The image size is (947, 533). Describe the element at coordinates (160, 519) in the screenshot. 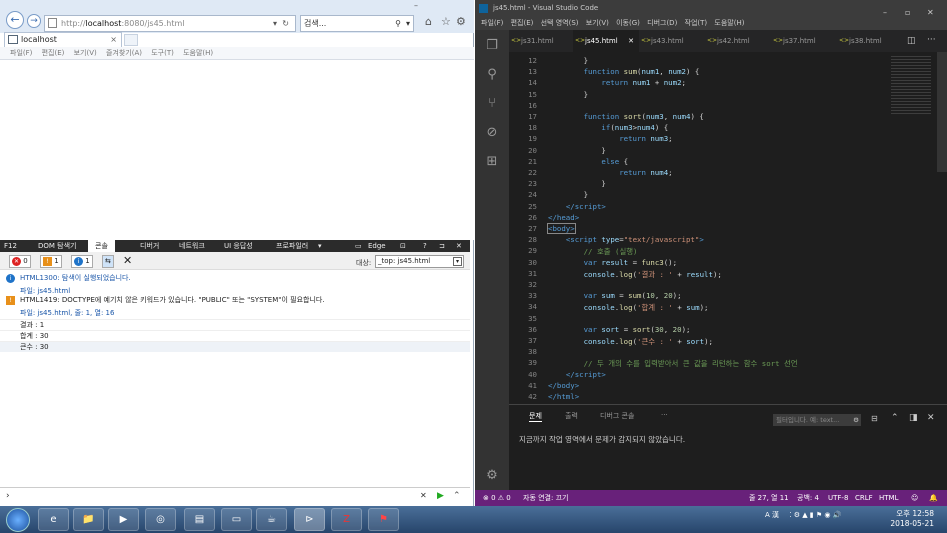

I see `chrome-taskbar-icon: ◎` at that location.